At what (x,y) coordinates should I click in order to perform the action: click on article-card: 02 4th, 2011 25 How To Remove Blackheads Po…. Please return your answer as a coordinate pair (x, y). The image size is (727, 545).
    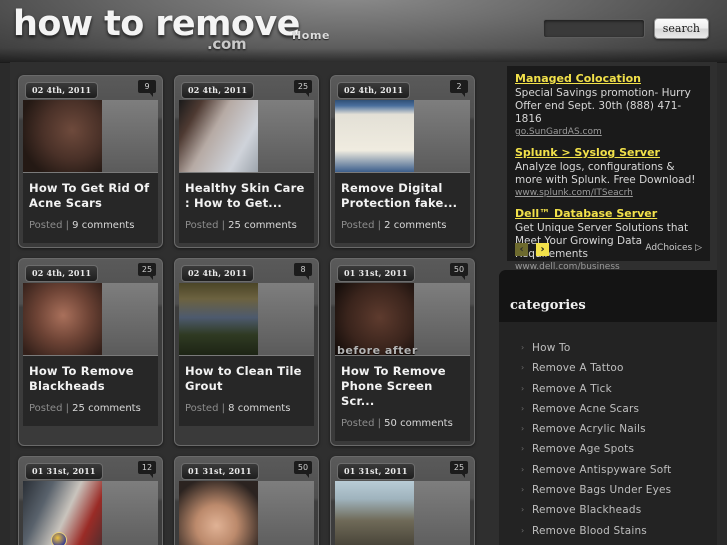
    Looking at the image, I should click on (90, 352).